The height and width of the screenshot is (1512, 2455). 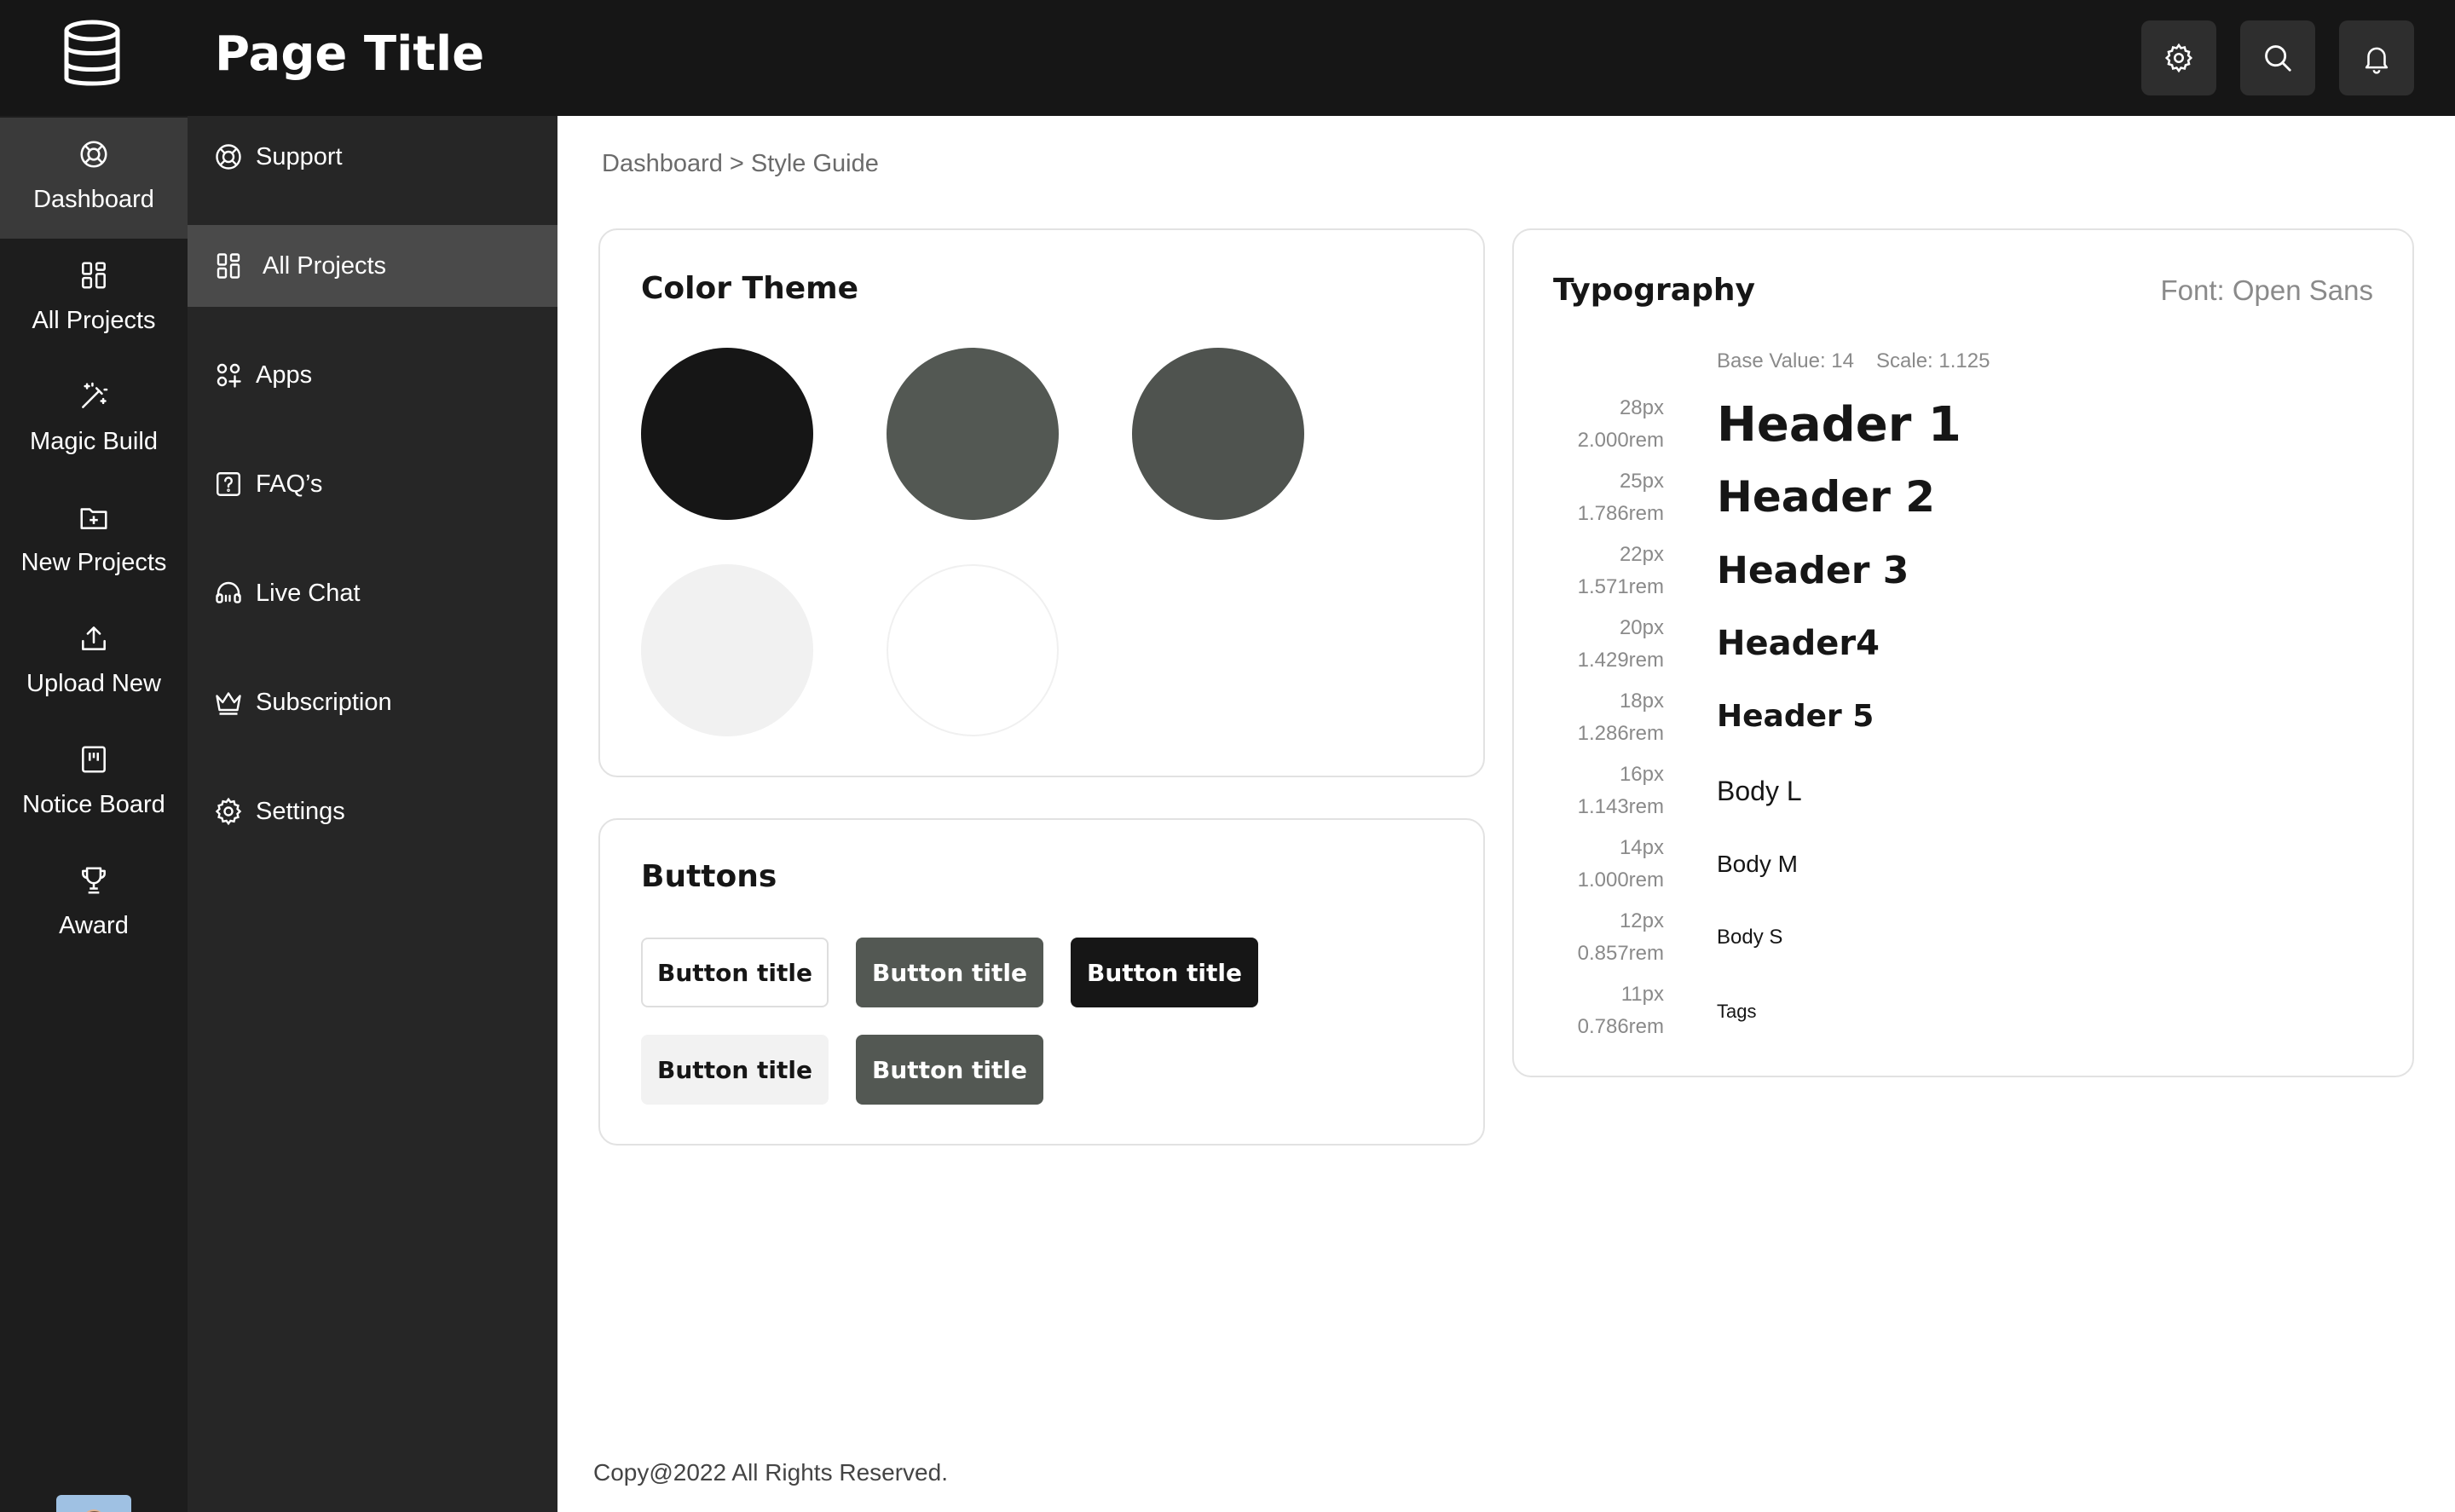 What do you see at coordinates (1933, 360) in the screenshot?
I see `scale-value: Scale: 1.125` at bounding box center [1933, 360].